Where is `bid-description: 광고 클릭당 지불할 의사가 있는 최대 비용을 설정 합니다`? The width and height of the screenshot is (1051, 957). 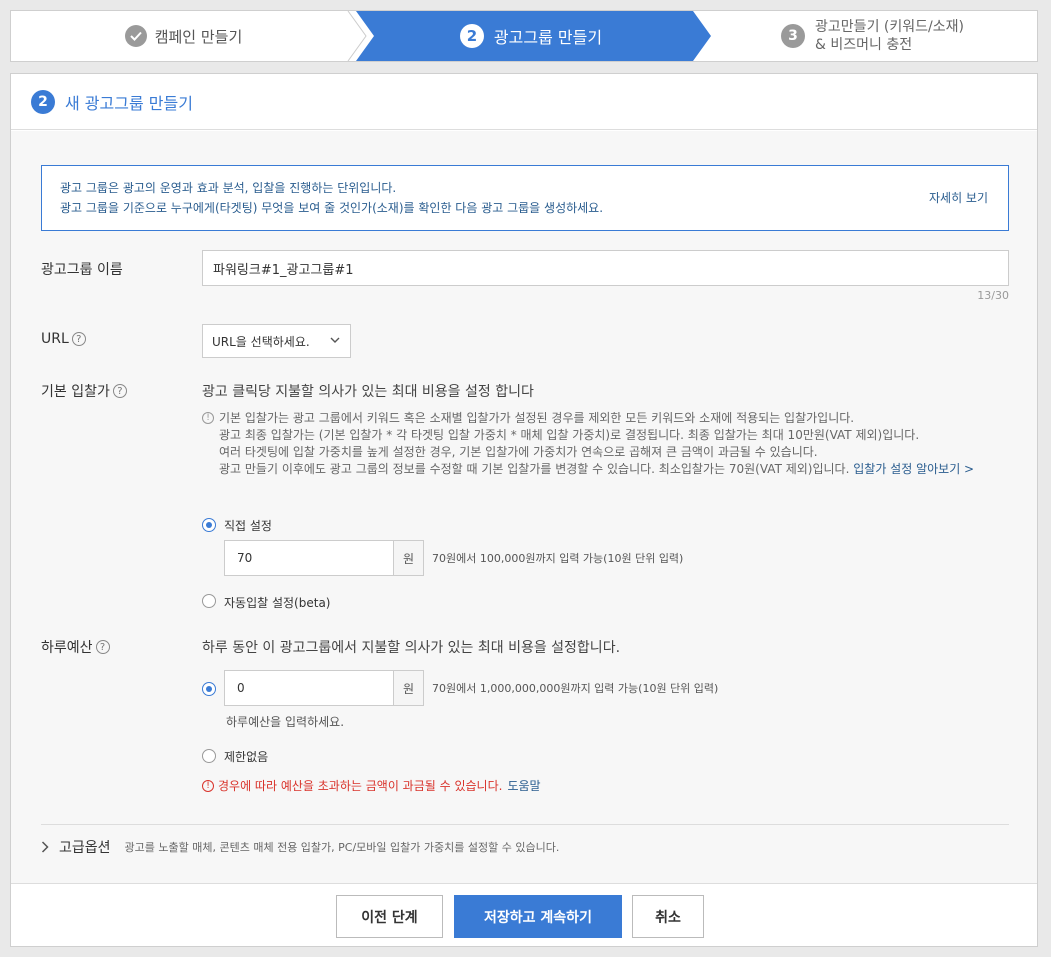
bid-description: 광고 클릭당 지불할 의사가 있는 최대 비용을 설정 합니다 is located at coordinates (368, 392).